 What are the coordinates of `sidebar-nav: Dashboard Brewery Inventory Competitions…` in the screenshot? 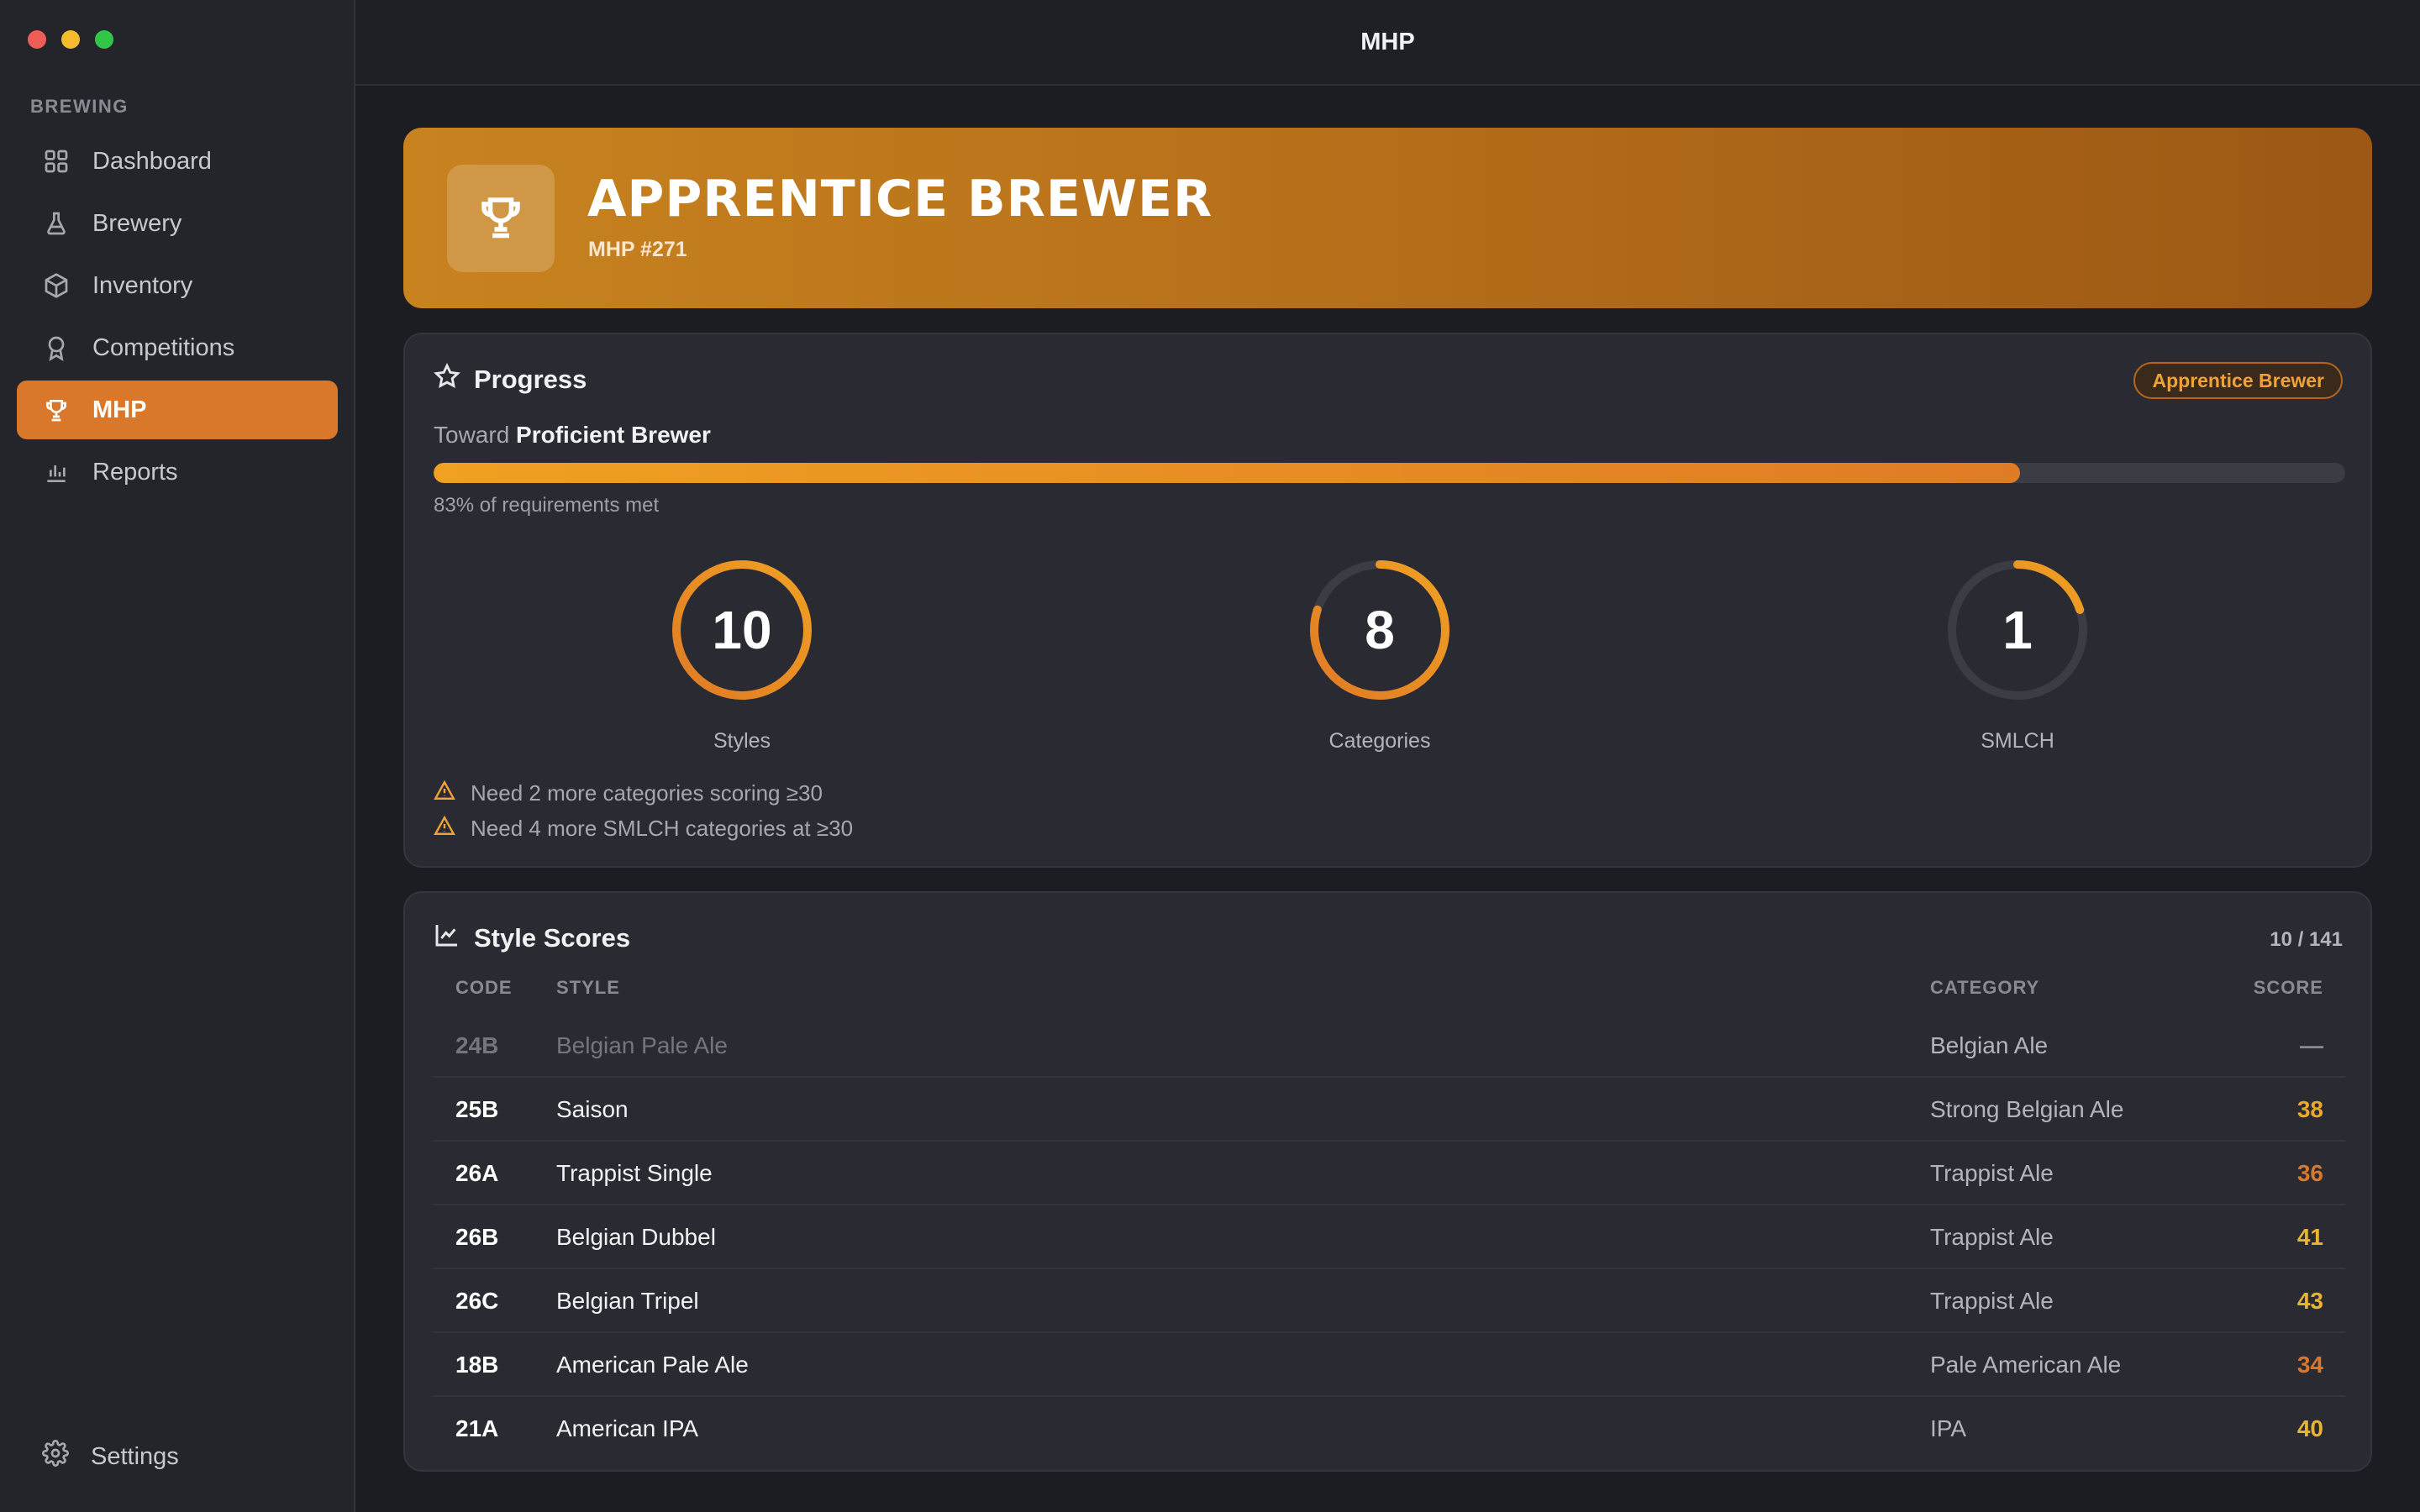 It's located at (177, 318).